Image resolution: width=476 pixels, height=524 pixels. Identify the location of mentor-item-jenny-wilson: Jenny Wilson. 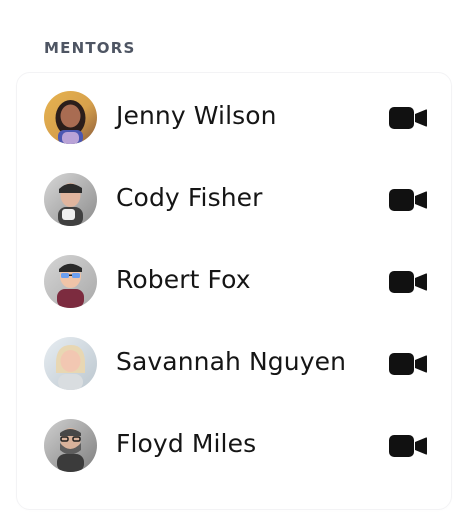
(238, 119).